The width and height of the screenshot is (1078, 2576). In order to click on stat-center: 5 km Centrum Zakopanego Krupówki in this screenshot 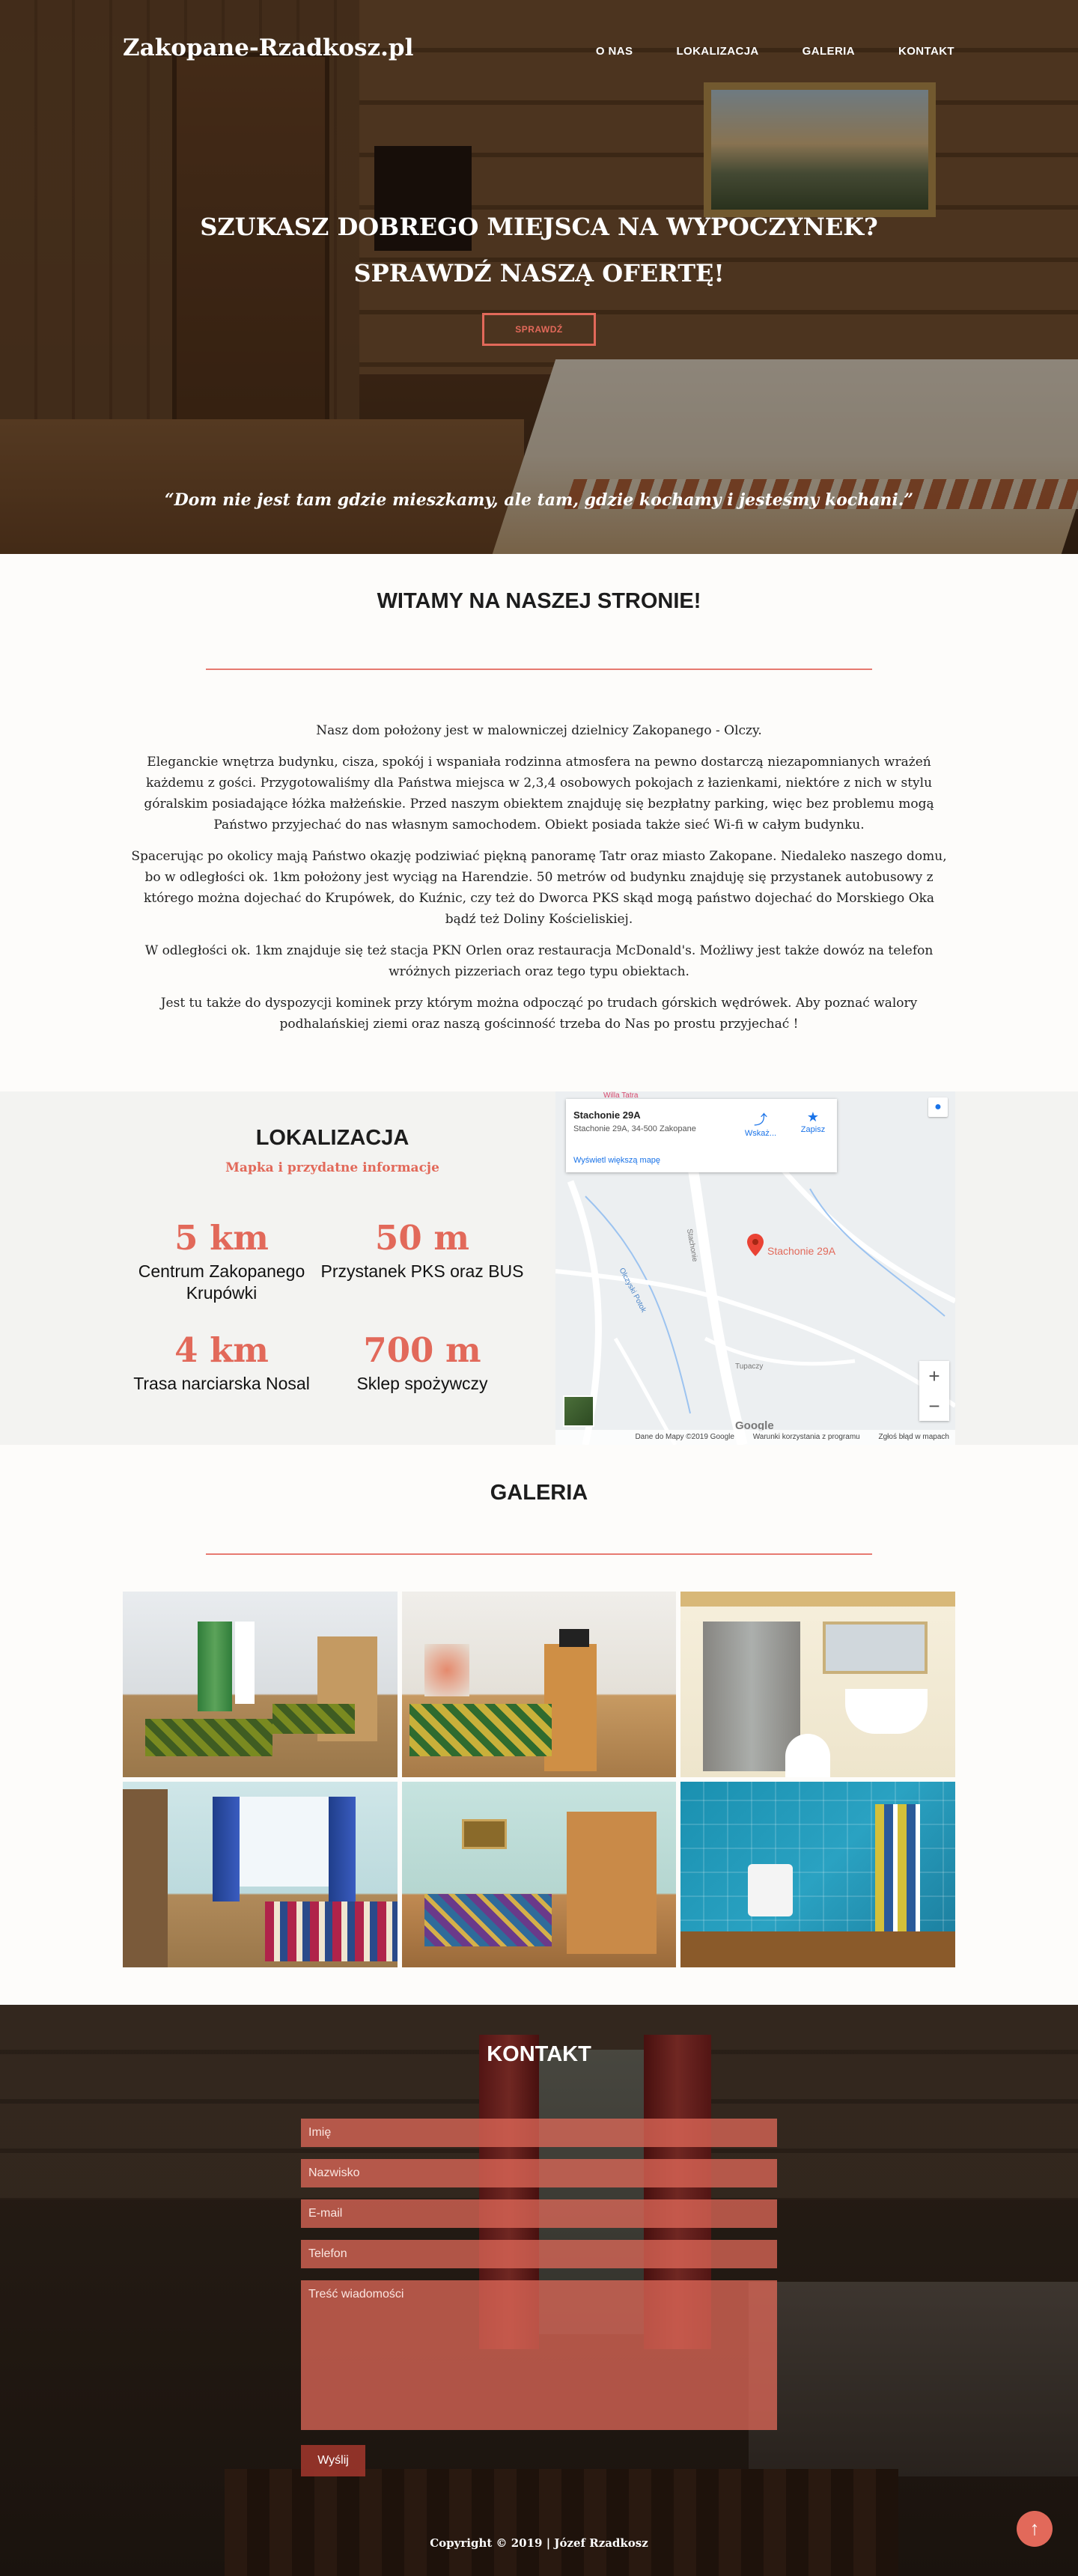, I will do `click(221, 1260)`.